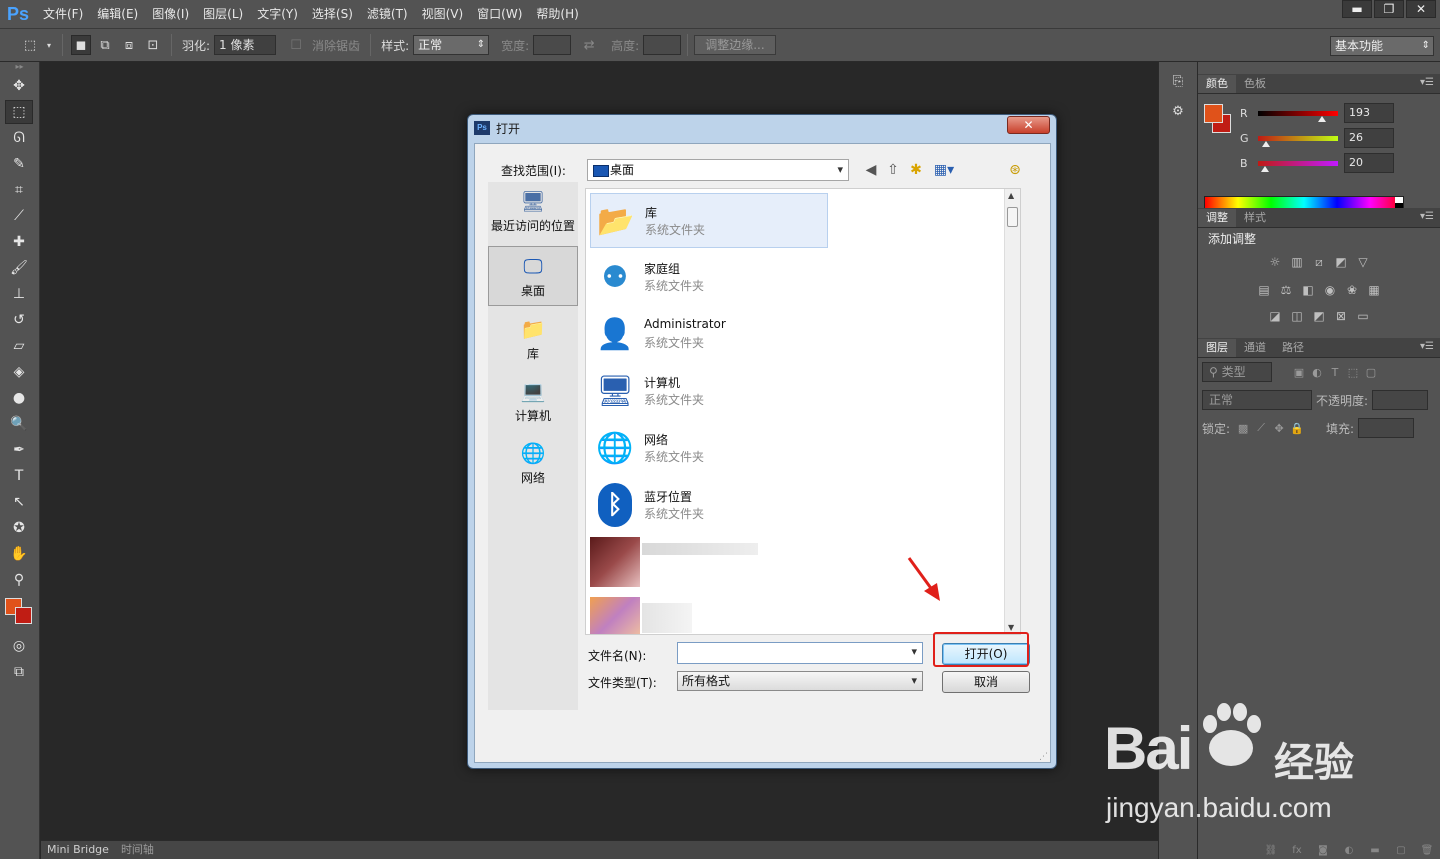 The image size is (1440, 859). What do you see at coordinates (19, 112) in the screenshot?
I see `rectangular-marquee-tool-icon: ⬚` at bounding box center [19, 112].